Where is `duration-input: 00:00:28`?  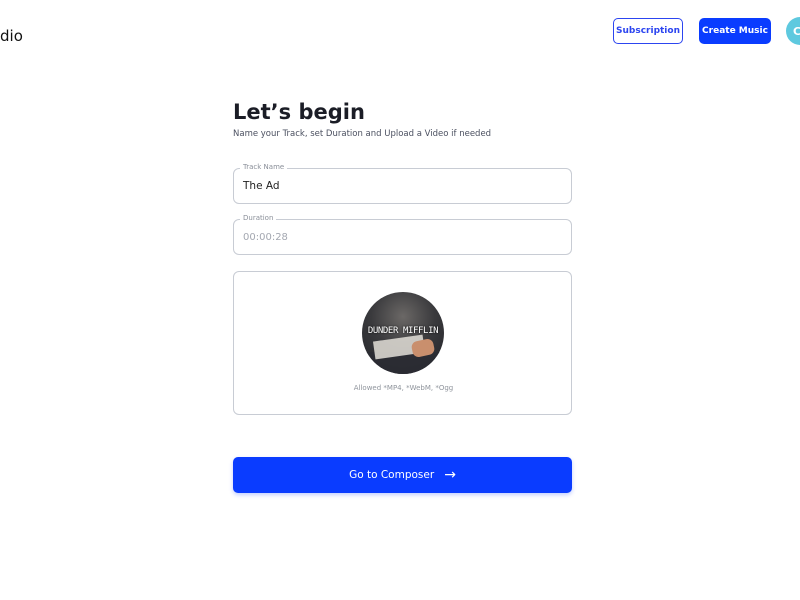 duration-input: 00:00:28 is located at coordinates (265, 237).